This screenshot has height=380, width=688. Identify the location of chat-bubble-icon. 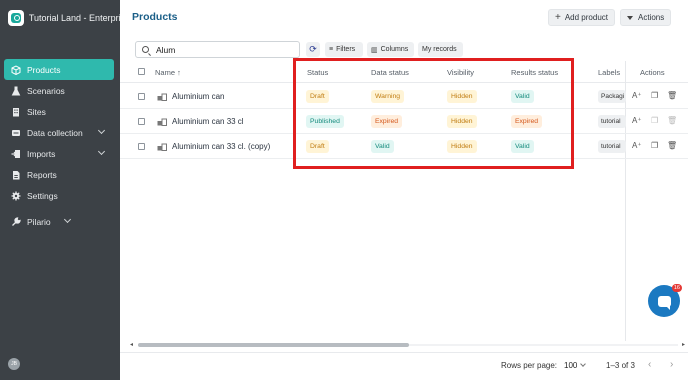
(664, 302).